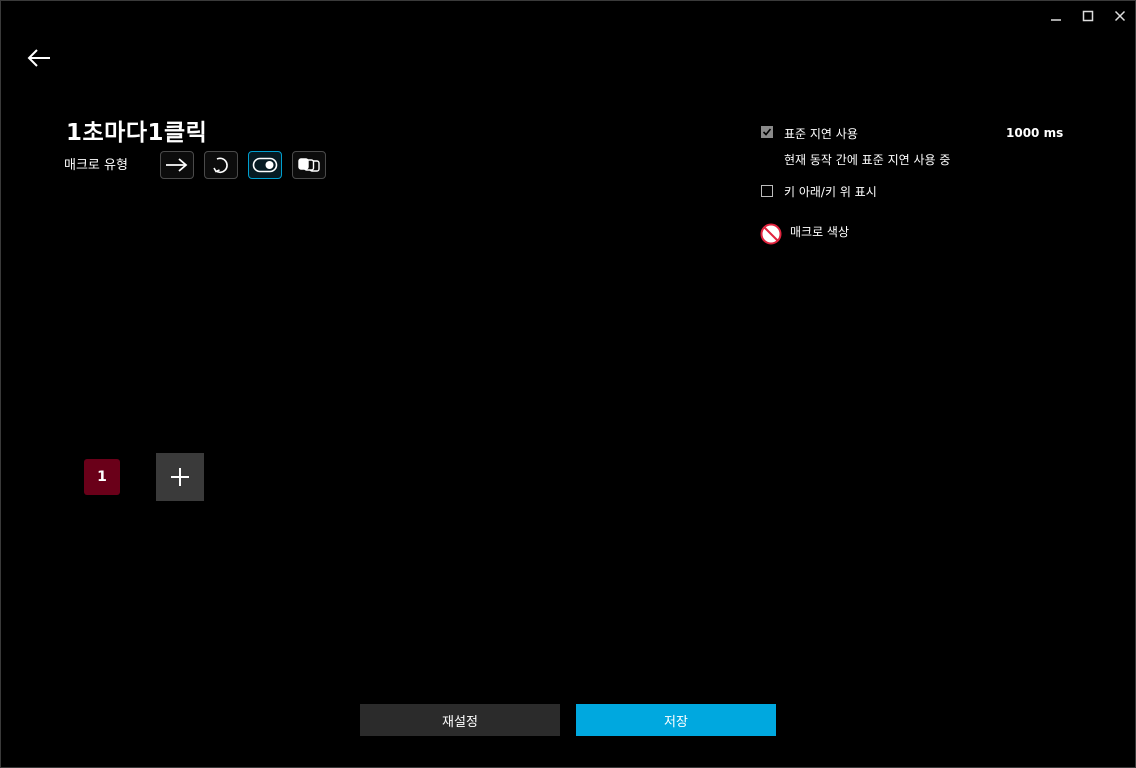 This screenshot has width=1136, height=768. I want to click on arrow-right-icon, so click(177, 165).